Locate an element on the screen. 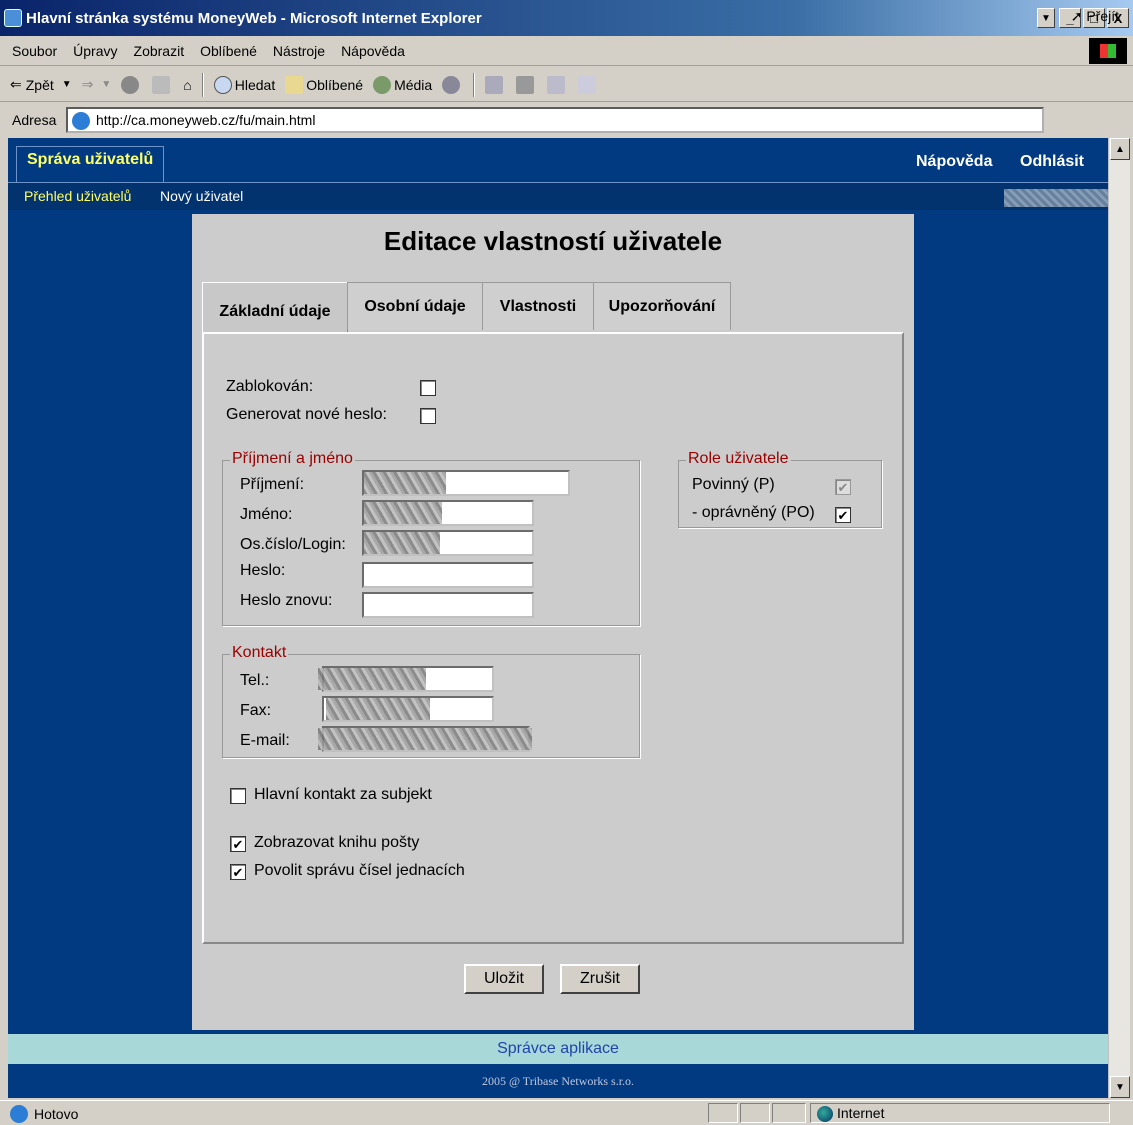 The width and height of the screenshot is (1133, 1125). back-label: Zpět is located at coordinates (39, 84).